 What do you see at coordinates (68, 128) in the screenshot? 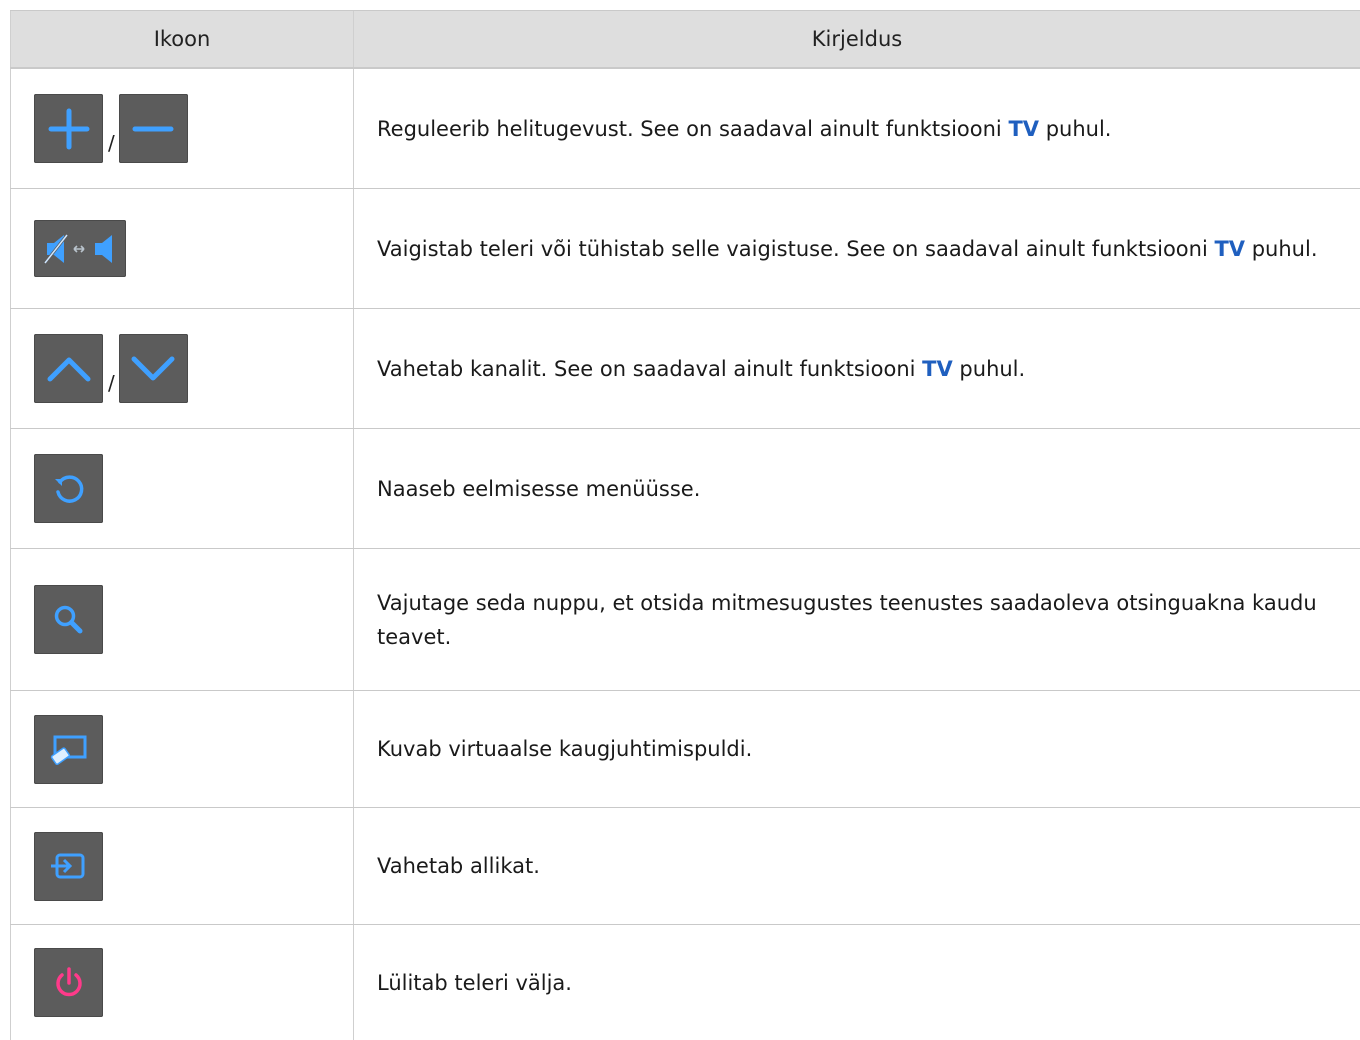
I see `volume-up-icon` at bounding box center [68, 128].